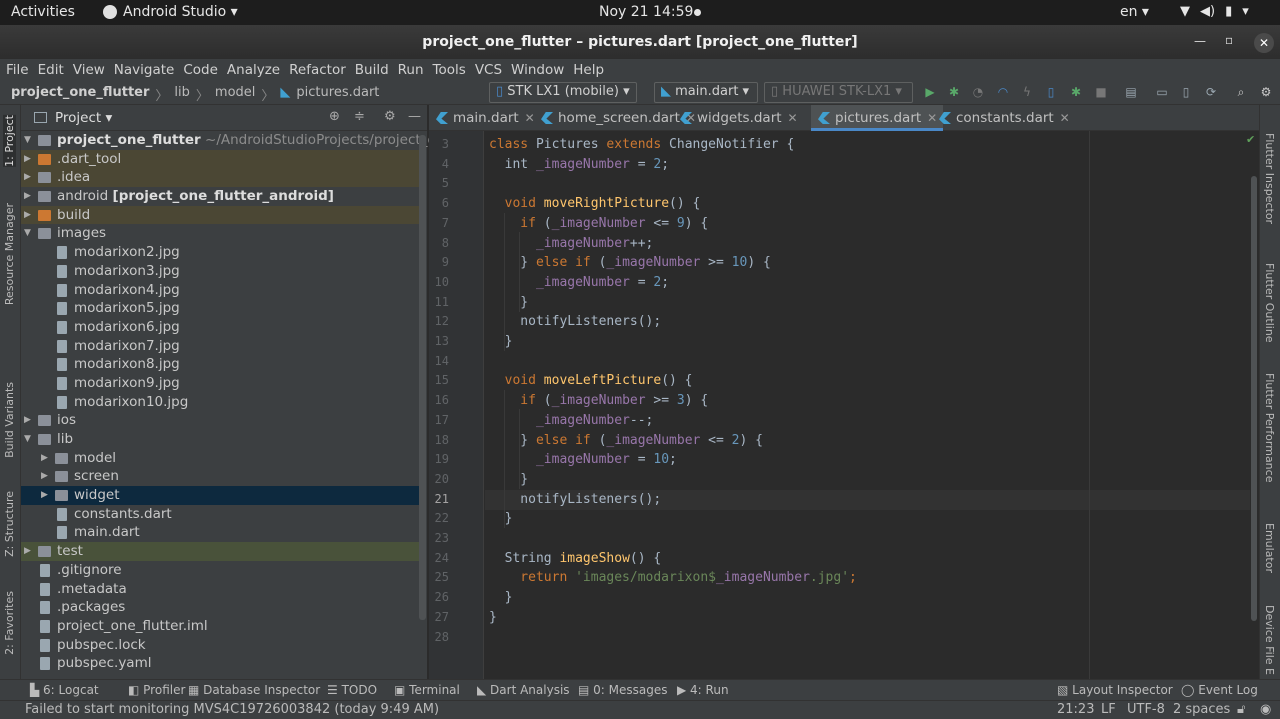 Image resolution: width=1280 pixels, height=719 pixels. What do you see at coordinates (1065, 118) in the screenshot?
I see `close-tab-icon: ✕` at bounding box center [1065, 118].